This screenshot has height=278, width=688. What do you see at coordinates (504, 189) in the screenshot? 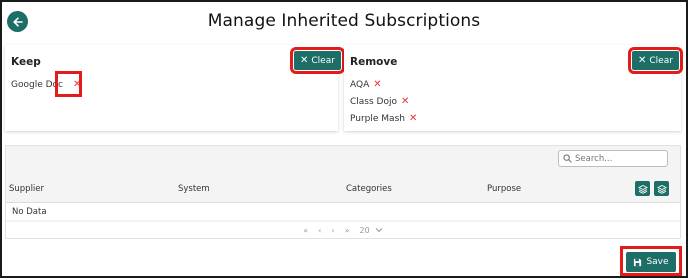
I see `column-header-purpose: Purpose` at bounding box center [504, 189].